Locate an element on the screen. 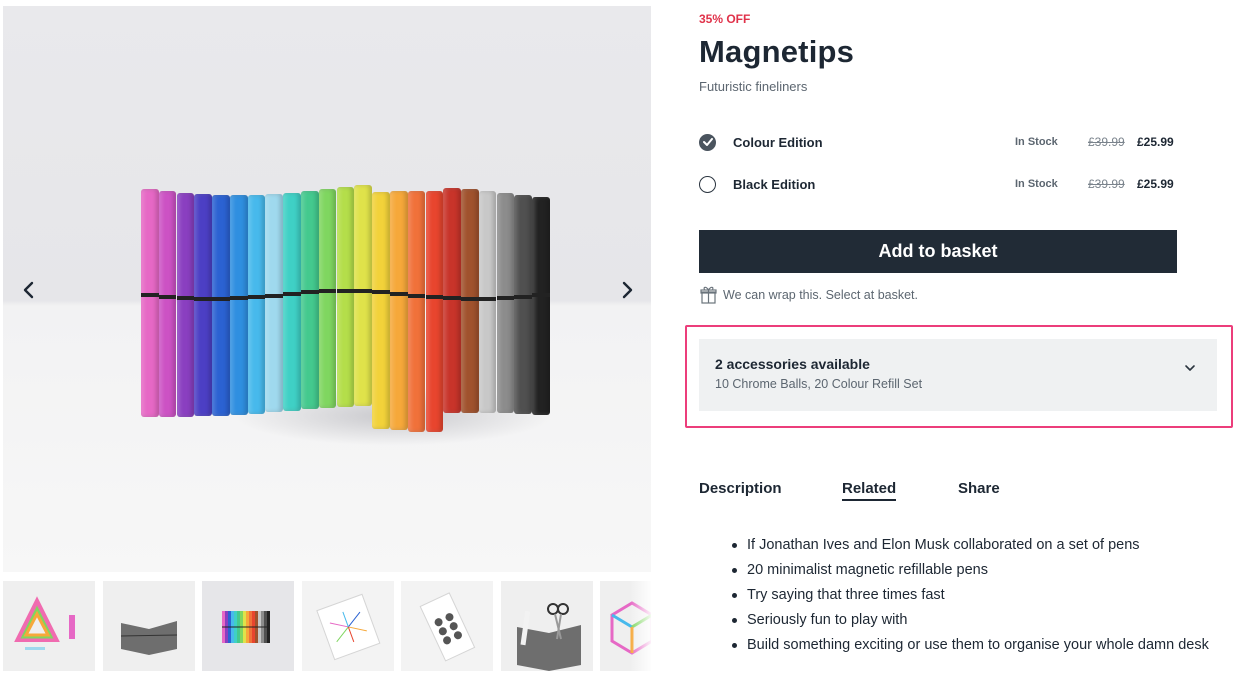 Image resolution: width=1238 pixels, height=674 pixels. gift-icon is located at coordinates (708, 295).